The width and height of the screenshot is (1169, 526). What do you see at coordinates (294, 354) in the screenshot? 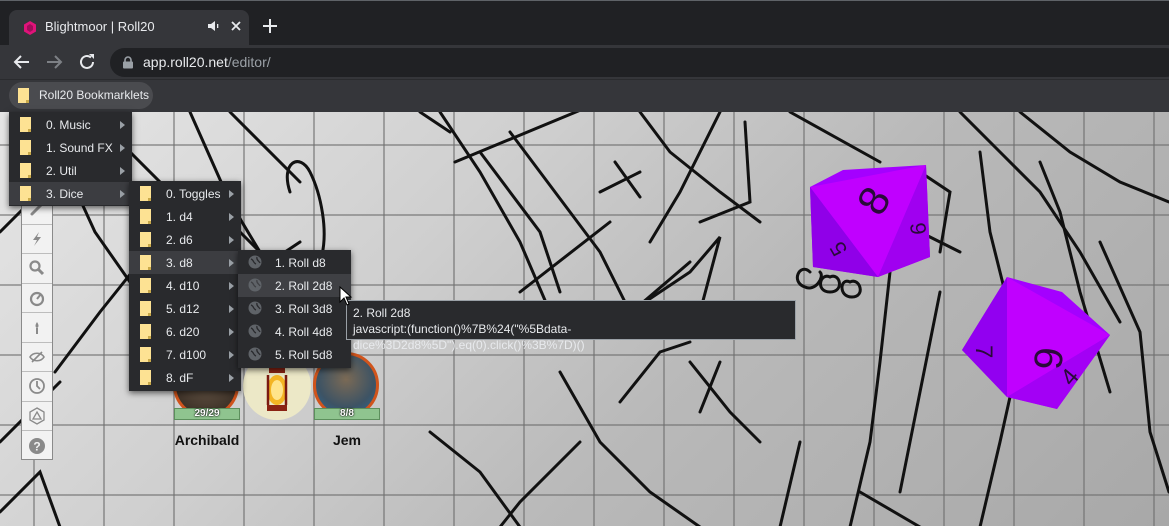
I see `menu-item-roll-5d8: 5. Roll 5d8` at bounding box center [294, 354].